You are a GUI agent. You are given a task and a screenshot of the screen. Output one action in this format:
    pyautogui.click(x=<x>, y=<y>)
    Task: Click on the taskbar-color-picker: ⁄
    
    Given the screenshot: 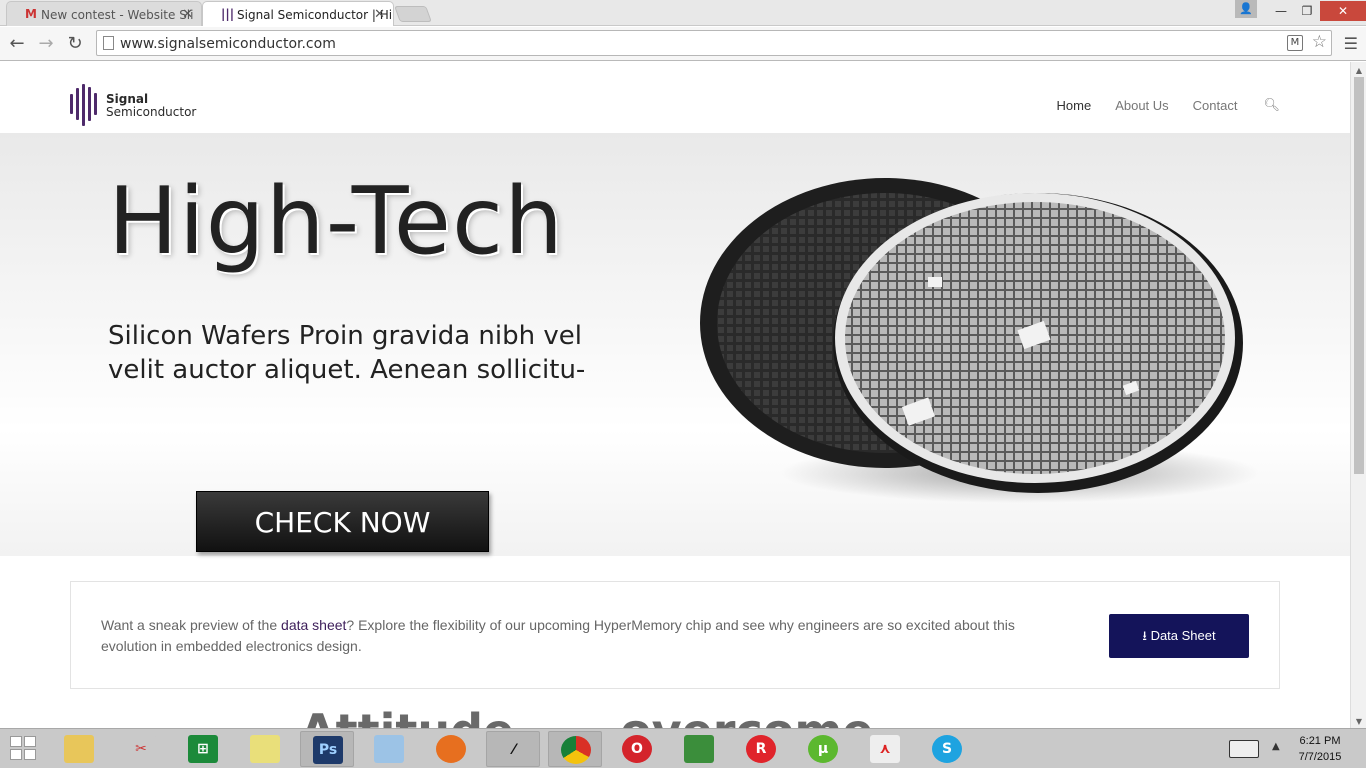 What is the action you would take?
    pyautogui.click(x=513, y=749)
    